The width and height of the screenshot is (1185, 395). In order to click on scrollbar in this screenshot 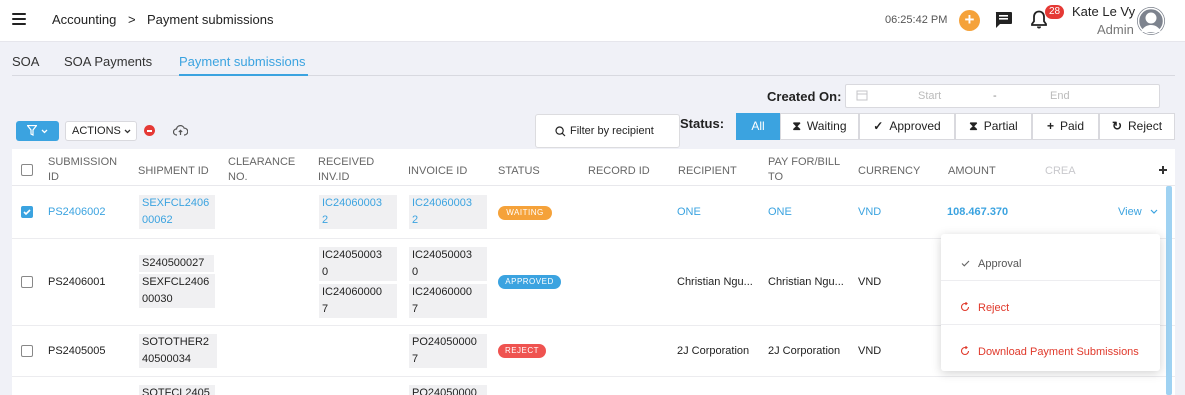, I will do `click(1169, 290)`.